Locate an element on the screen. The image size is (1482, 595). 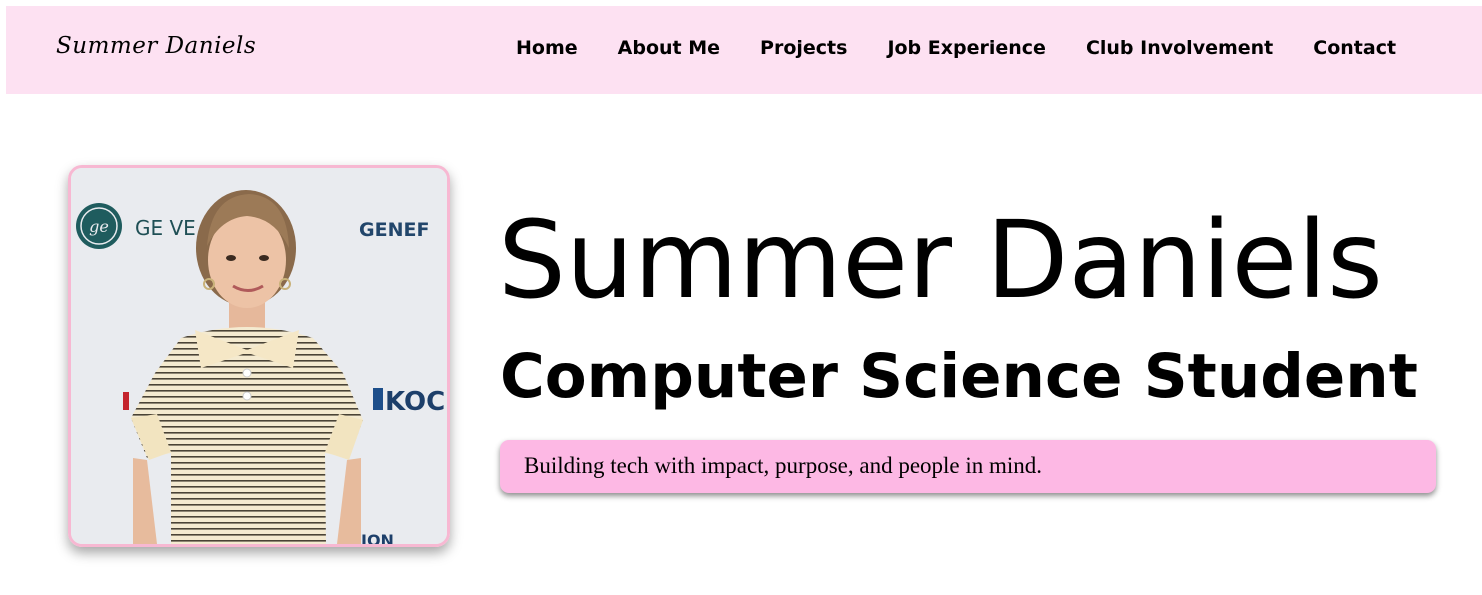
nav-link-job-experience: Job Experience is located at coordinates (966, 48).